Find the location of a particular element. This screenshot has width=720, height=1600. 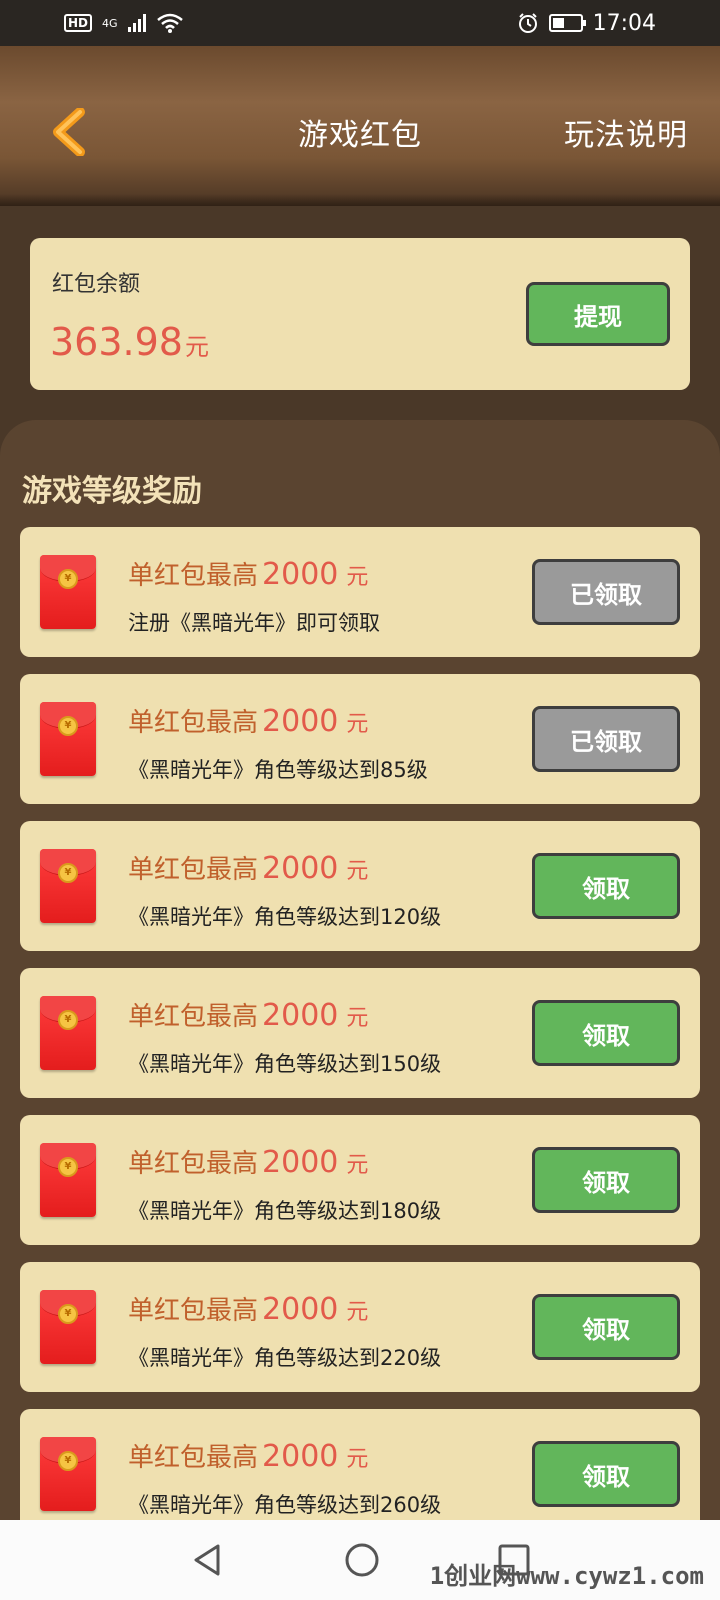

header: 游戏红包 玩法说明 is located at coordinates (360, 126).